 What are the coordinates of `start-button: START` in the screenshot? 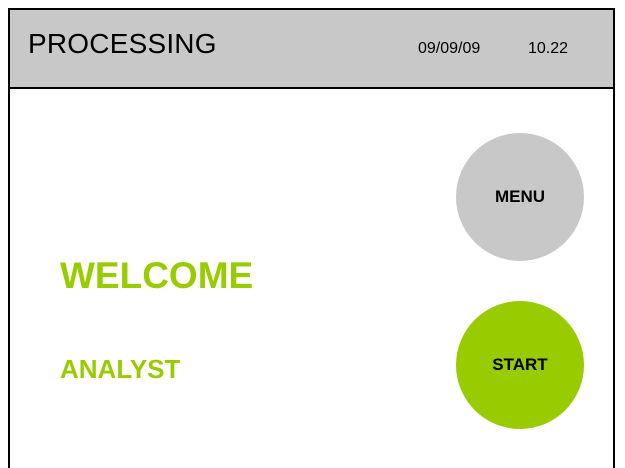 It's located at (520, 365).